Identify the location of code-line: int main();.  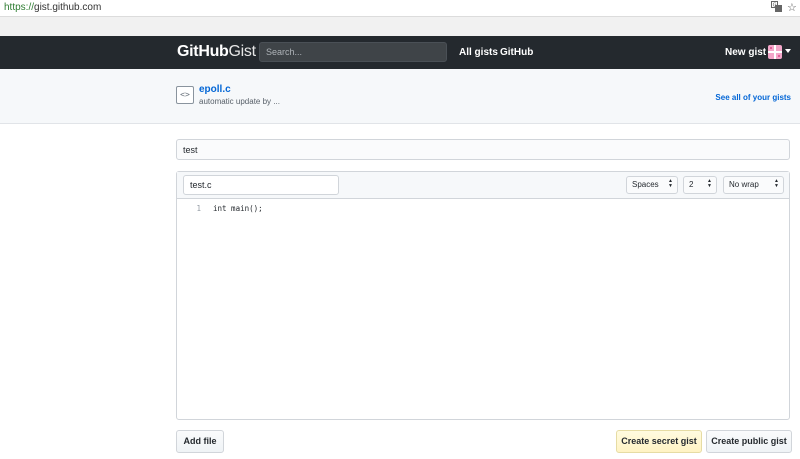
(238, 208).